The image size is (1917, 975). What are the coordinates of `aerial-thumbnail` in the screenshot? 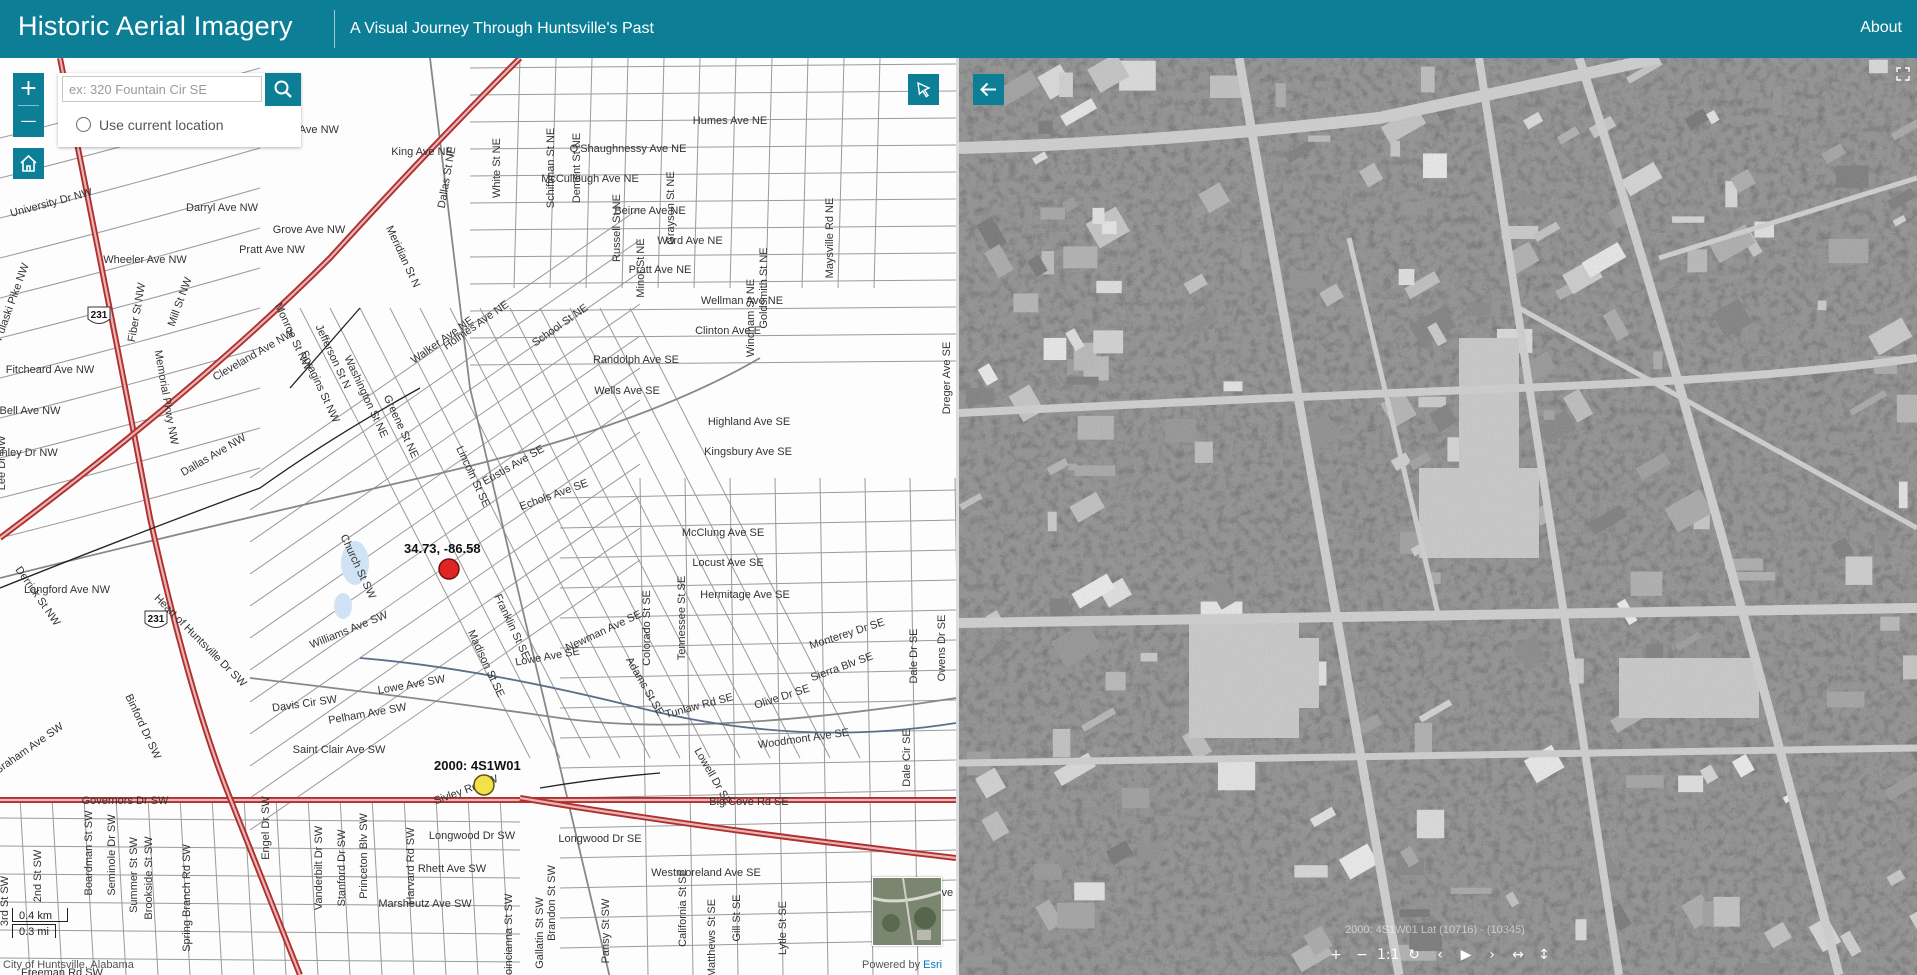 It's located at (907, 911).